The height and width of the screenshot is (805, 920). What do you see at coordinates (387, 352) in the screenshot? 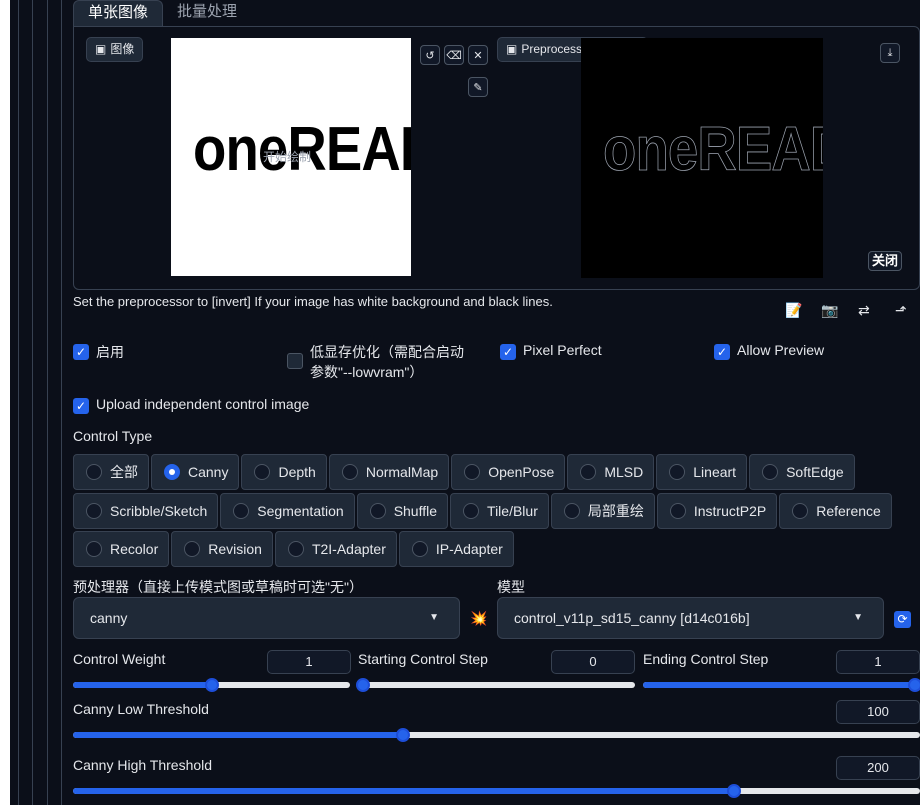
I see `lowvram-label-line1: 低显存优化（需配合启动` at bounding box center [387, 352].